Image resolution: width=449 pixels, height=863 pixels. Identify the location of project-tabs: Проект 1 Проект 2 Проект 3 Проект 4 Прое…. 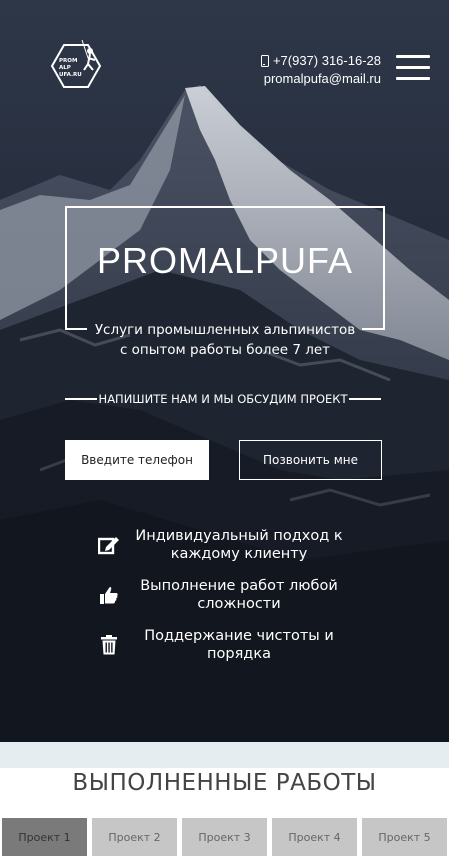
(224, 837).